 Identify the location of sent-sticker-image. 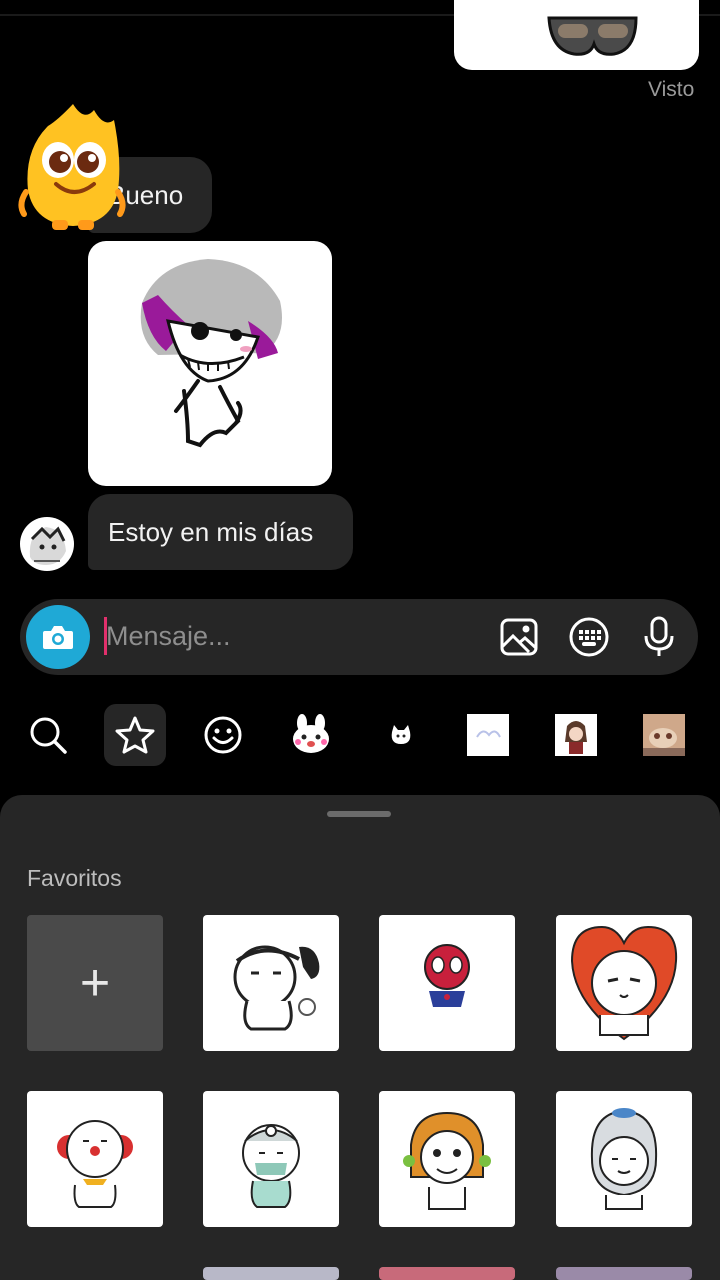
(592, 36).